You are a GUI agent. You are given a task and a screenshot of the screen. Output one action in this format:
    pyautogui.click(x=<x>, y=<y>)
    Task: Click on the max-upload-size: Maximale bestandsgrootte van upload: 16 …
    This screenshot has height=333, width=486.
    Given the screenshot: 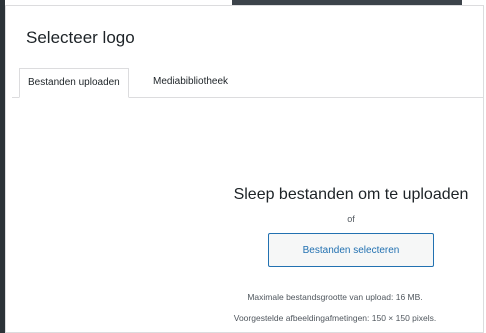 What is the action you would take?
    pyautogui.click(x=335, y=297)
    